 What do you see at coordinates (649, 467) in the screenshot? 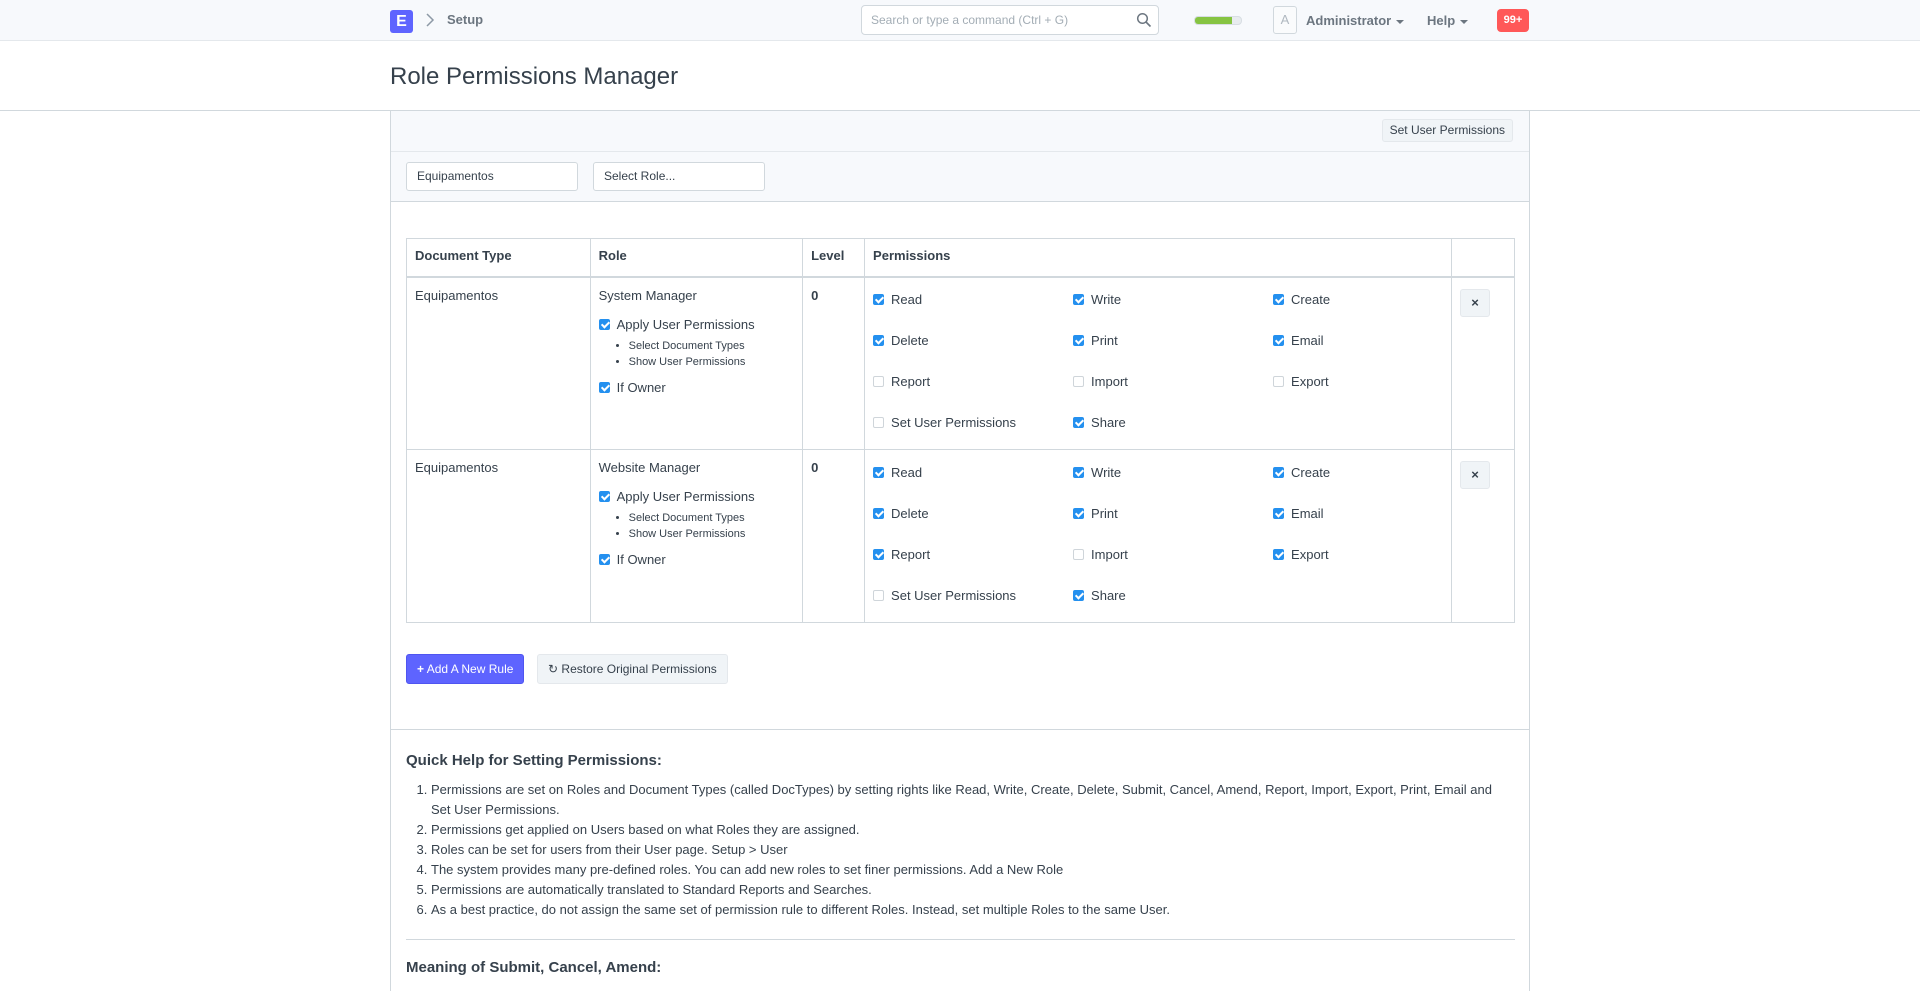
I see `role-name: Website Manager` at bounding box center [649, 467].